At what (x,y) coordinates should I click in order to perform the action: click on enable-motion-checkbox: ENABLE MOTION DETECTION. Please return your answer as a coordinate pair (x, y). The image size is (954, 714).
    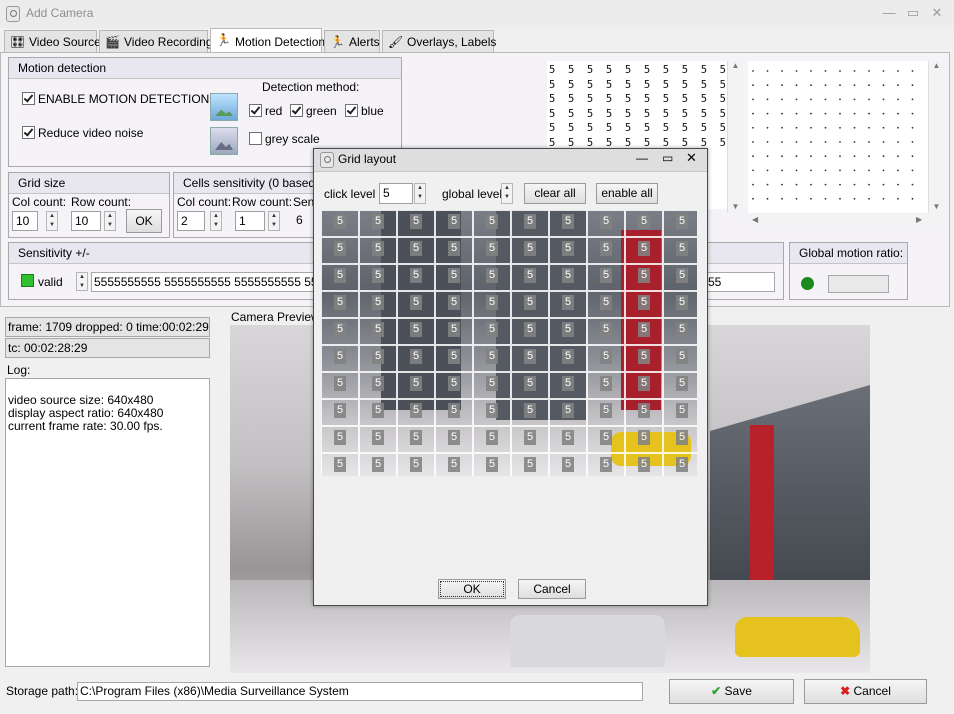
    Looking at the image, I should click on (115, 99).